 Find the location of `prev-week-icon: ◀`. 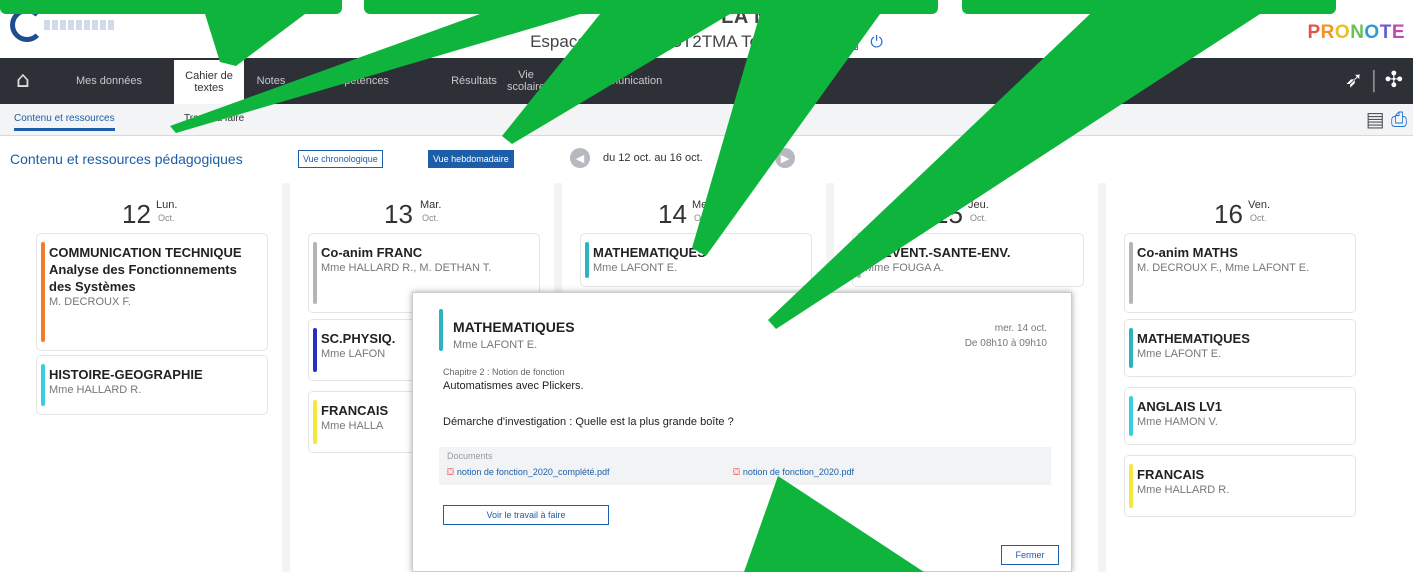

prev-week-icon: ◀ is located at coordinates (580, 158).